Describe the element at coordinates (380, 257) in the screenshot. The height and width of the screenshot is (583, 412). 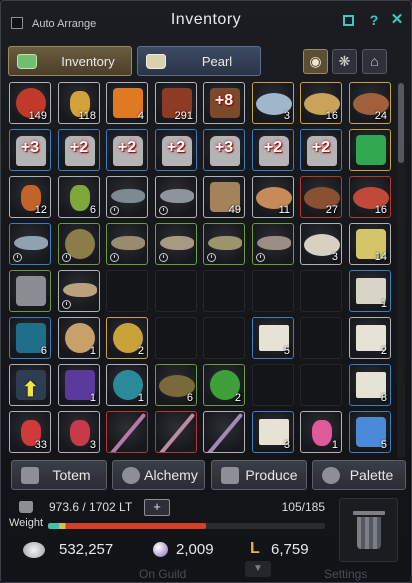
I see `item-quantity: 14` at that location.